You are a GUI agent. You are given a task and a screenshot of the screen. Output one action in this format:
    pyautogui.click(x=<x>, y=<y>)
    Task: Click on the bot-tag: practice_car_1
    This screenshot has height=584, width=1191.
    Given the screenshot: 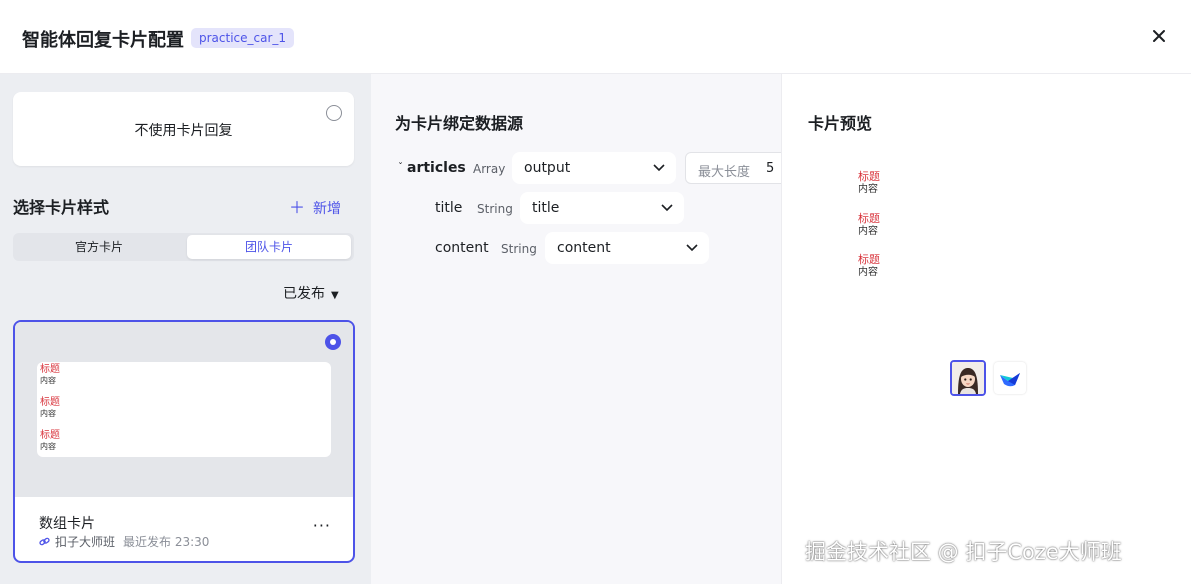 What is the action you would take?
    pyautogui.click(x=243, y=38)
    